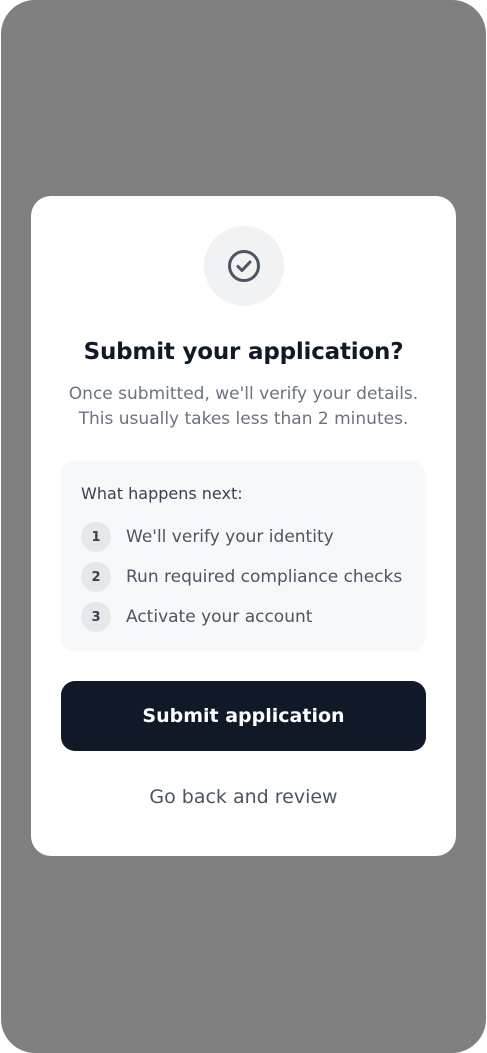  I want to click on dialog-title: Submit your application?, so click(243, 352).